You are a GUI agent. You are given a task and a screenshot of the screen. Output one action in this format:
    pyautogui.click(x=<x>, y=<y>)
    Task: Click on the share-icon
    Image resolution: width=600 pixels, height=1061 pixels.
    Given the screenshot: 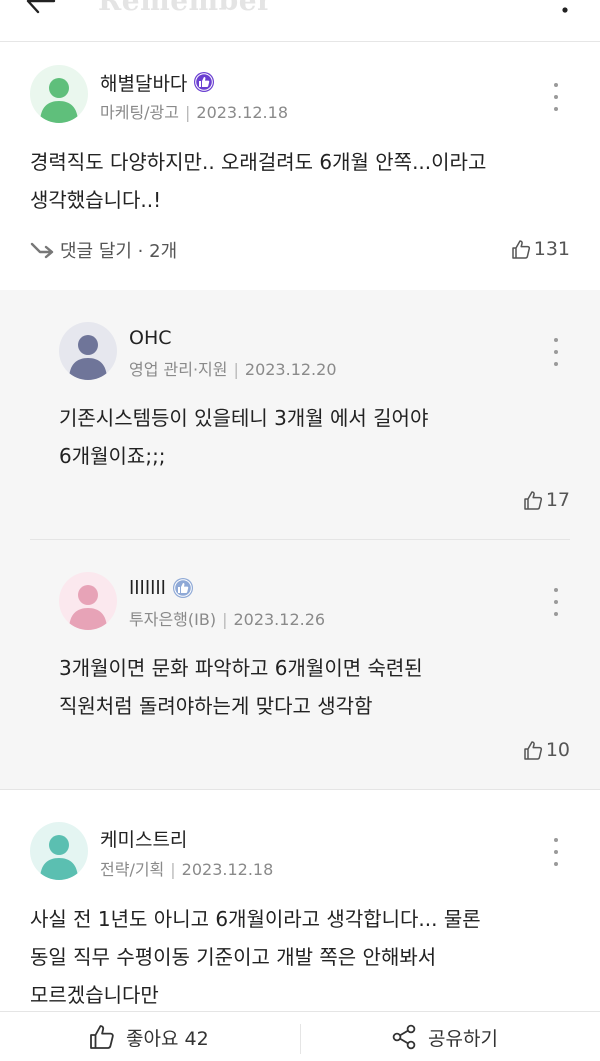 What is the action you would take?
    pyautogui.click(x=404, y=1037)
    